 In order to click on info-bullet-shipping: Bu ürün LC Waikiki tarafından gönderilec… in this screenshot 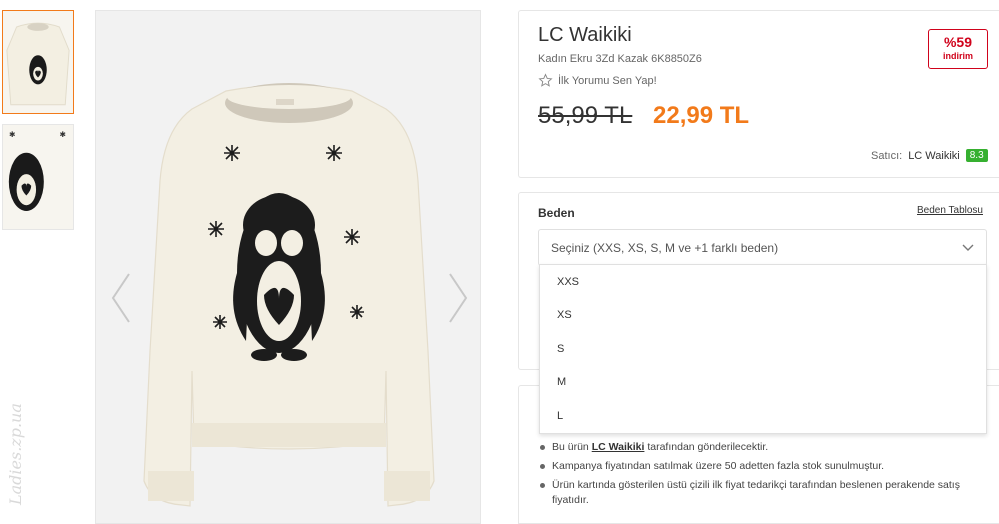, I will do `click(758, 447)`.